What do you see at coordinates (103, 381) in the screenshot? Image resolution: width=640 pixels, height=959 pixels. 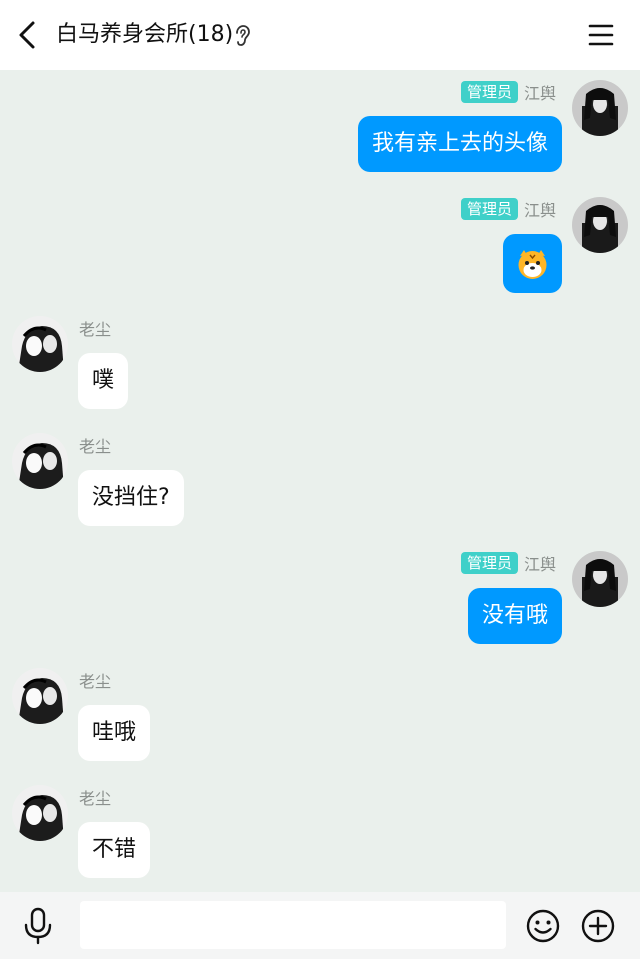 I see `message-bubble: 噗` at bounding box center [103, 381].